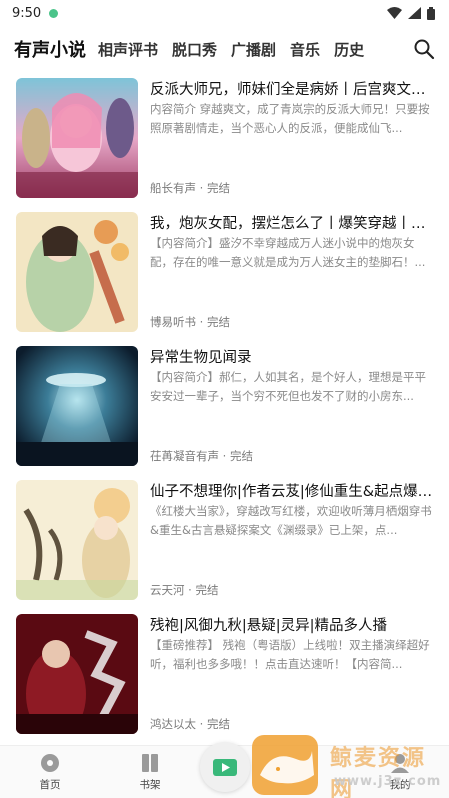  I want to click on wifi-icon, so click(394, 13).